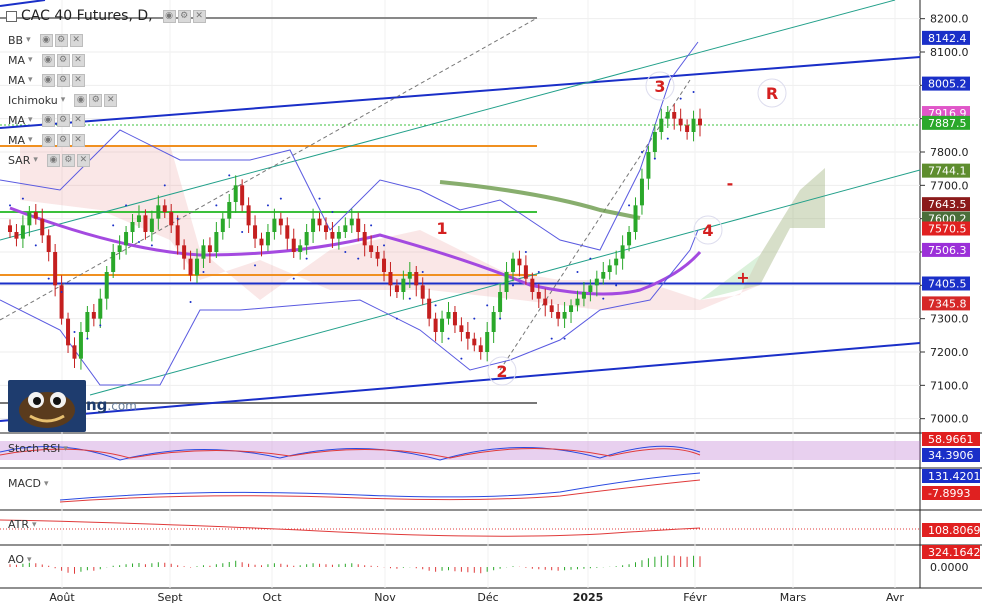 This screenshot has height=604, width=982. What do you see at coordinates (34, 448) in the screenshot?
I see `stoch-rsi-name: Stoch RSI` at bounding box center [34, 448].